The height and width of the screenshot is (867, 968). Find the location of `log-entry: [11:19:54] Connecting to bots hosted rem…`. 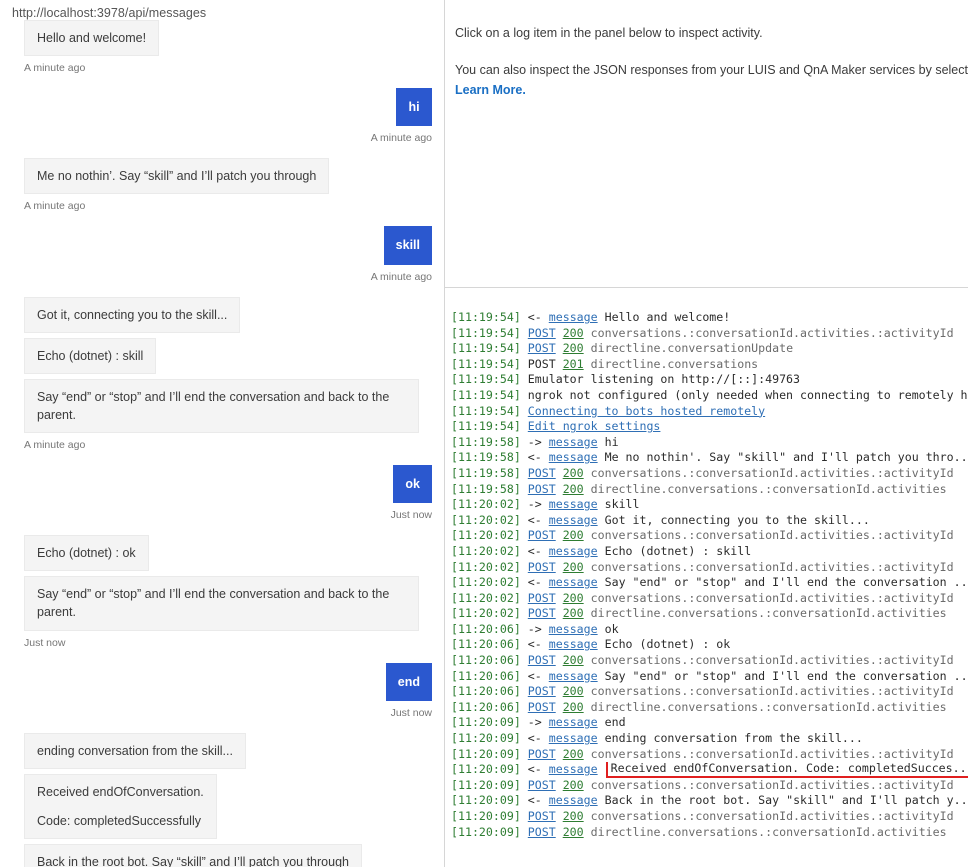

log-entry: [11:19:54] Connecting to bots hosted rem… is located at coordinates (709, 412).